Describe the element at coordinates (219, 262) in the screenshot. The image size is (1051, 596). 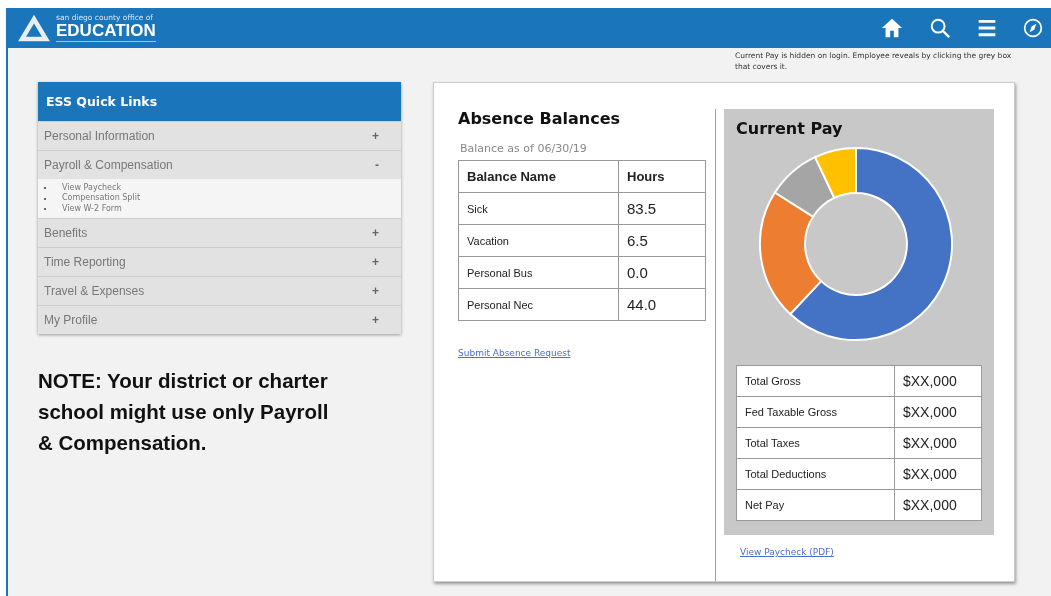
I see `accordion-item: Time Reporting +` at that location.